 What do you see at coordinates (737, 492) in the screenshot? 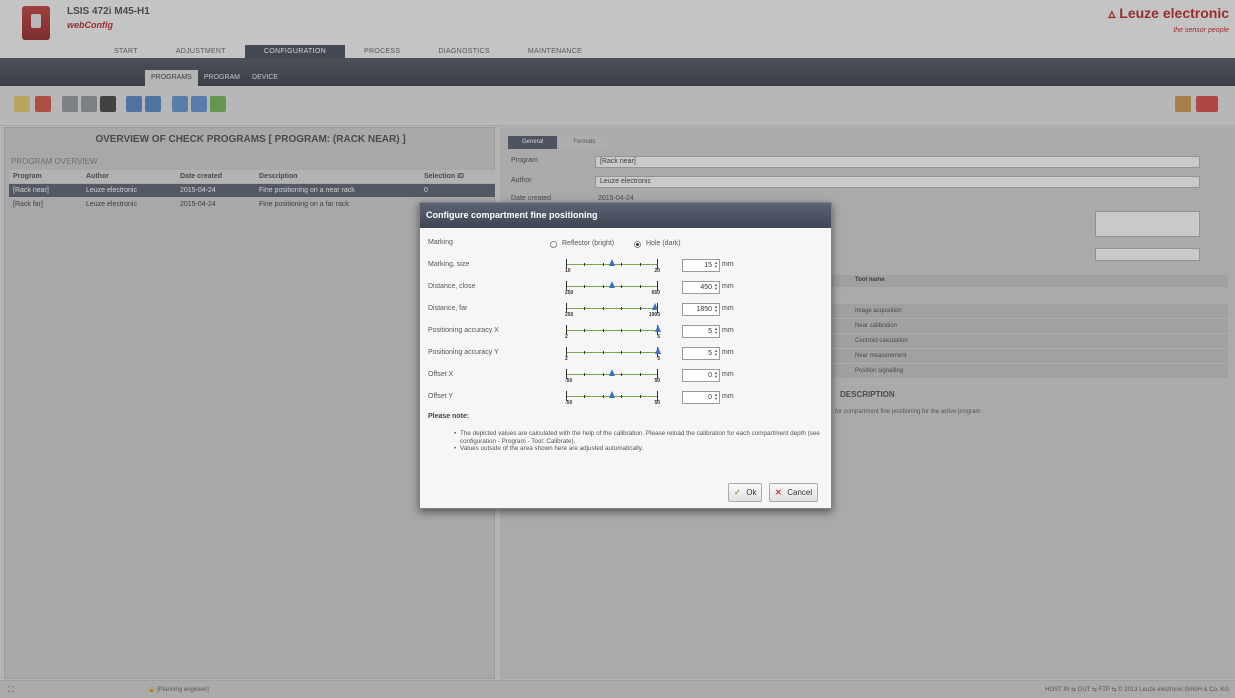
I see `check-icon: ✓` at bounding box center [737, 492].